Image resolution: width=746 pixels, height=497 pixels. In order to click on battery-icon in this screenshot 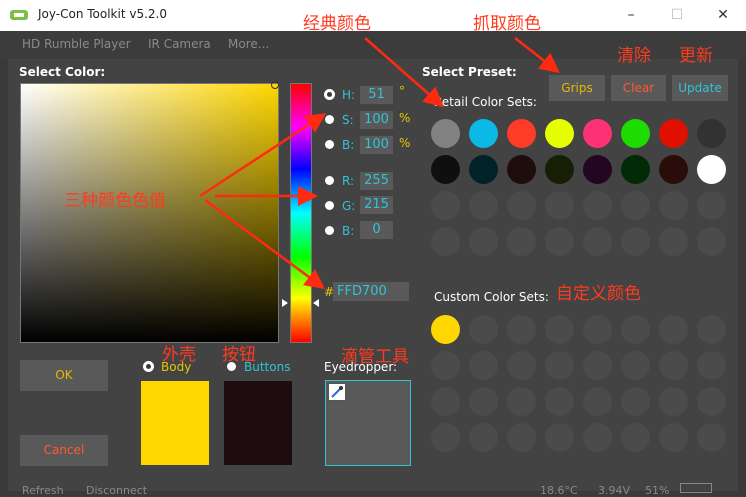, I will do `click(696, 488)`.